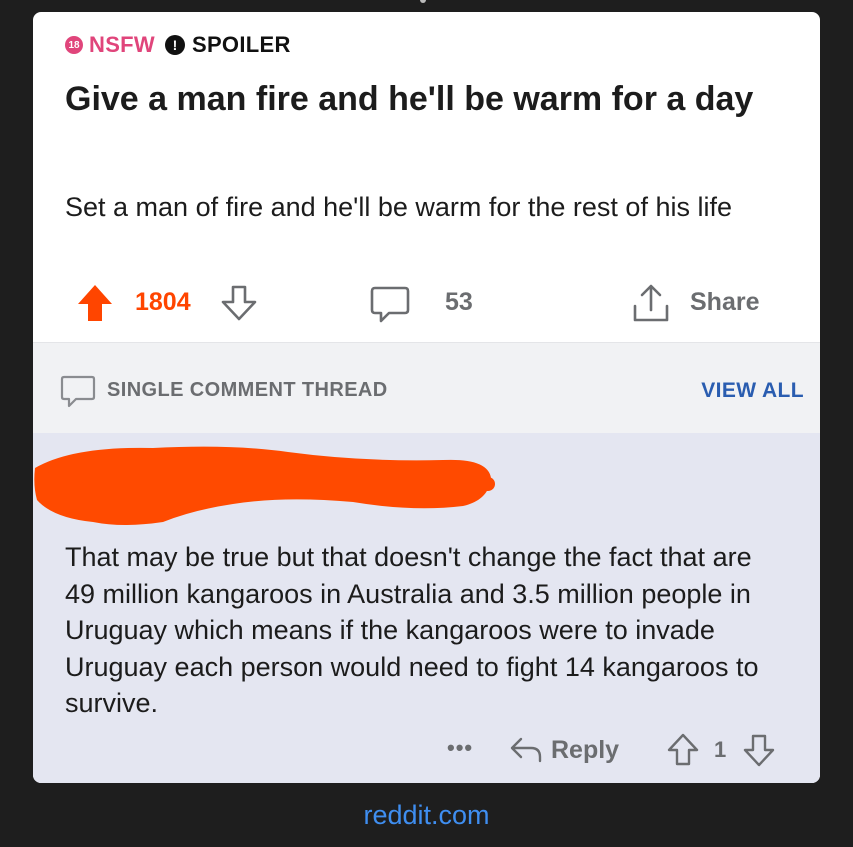  Describe the element at coordinates (585, 750) in the screenshot. I see `reply-button: Reply` at that location.